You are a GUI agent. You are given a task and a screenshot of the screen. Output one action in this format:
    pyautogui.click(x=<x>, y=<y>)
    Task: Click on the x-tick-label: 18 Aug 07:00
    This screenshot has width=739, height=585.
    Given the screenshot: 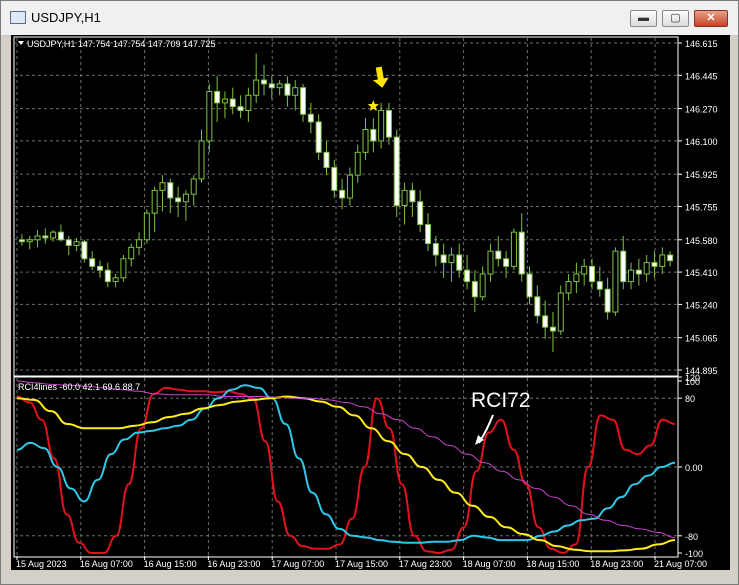 What is the action you would take?
    pyautogui.click(x=489, y=564)
    